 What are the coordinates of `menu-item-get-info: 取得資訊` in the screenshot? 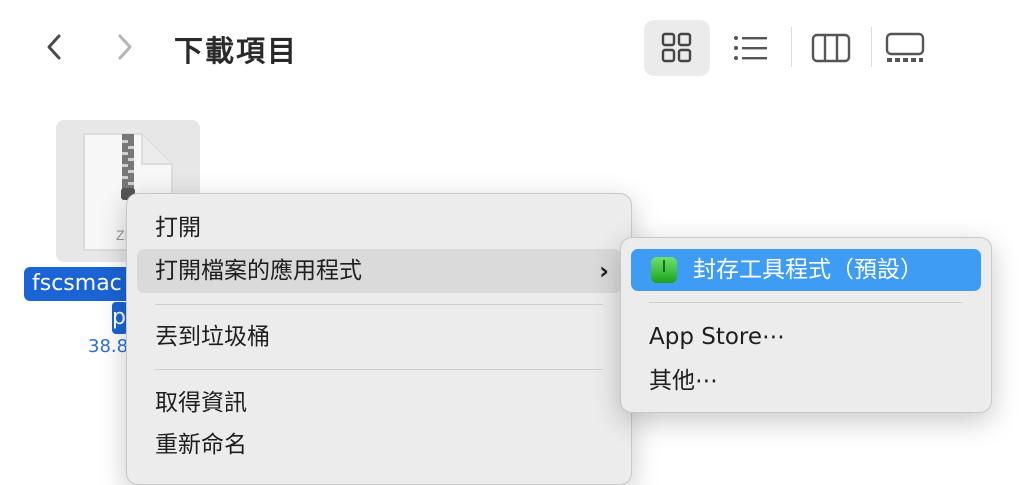 It's located at (379, 403).